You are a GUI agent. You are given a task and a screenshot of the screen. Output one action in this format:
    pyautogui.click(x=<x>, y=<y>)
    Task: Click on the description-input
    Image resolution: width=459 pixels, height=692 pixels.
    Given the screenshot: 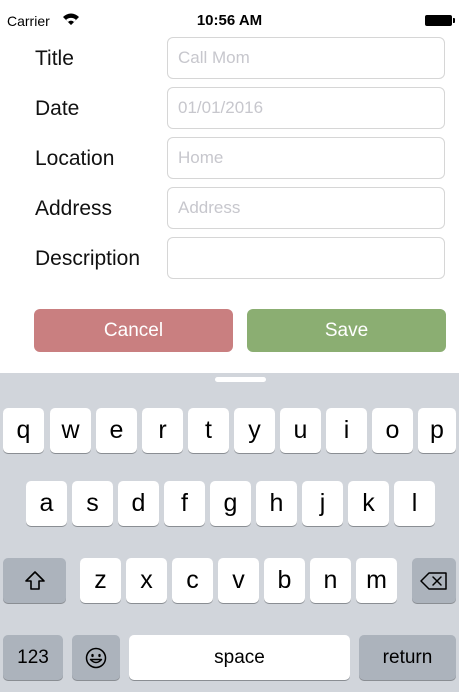 What is the action you would take?
    pyautogui.click(x=306, y=258)
    